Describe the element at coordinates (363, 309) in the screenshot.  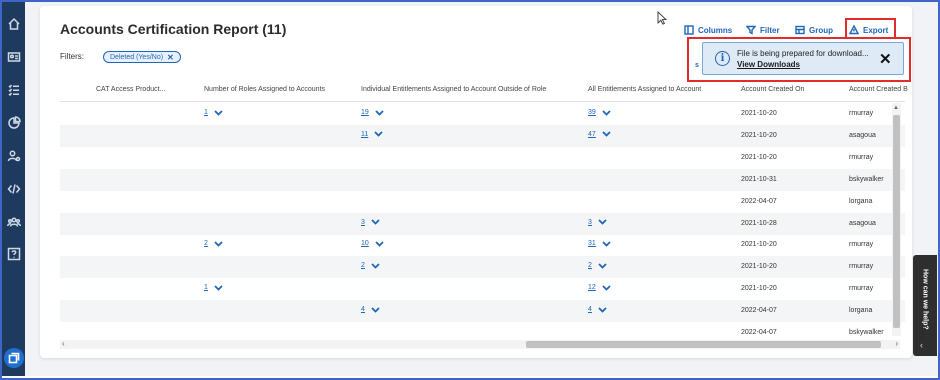
I see `cell-individual-value: 4` at that location.